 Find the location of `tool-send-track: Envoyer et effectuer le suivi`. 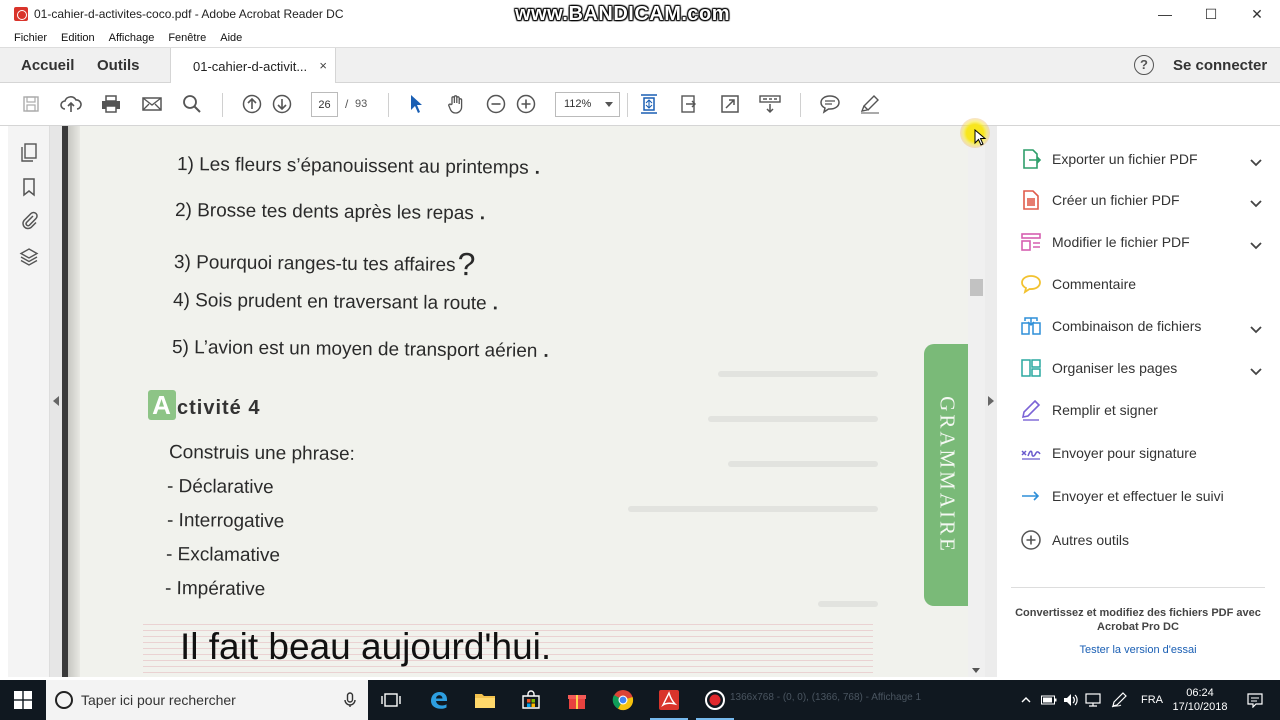

tool-send-track: Envoyer et effectuer le suivi is located at coordinates (1139, 496).